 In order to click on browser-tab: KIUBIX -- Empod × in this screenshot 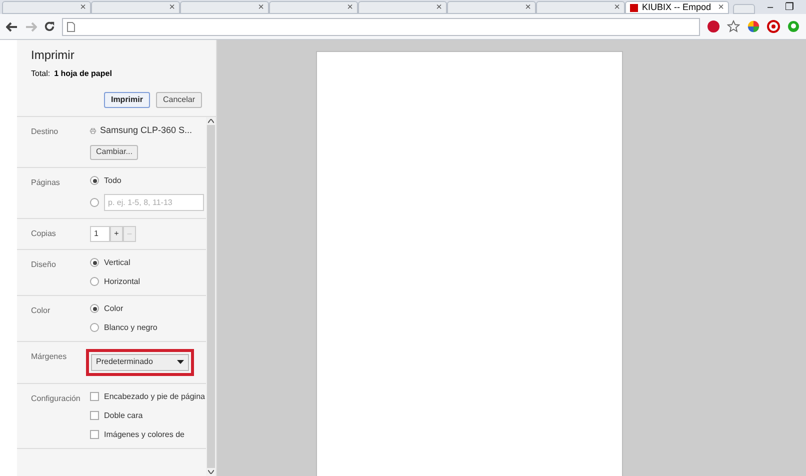, I will do `click(677, 7)`.